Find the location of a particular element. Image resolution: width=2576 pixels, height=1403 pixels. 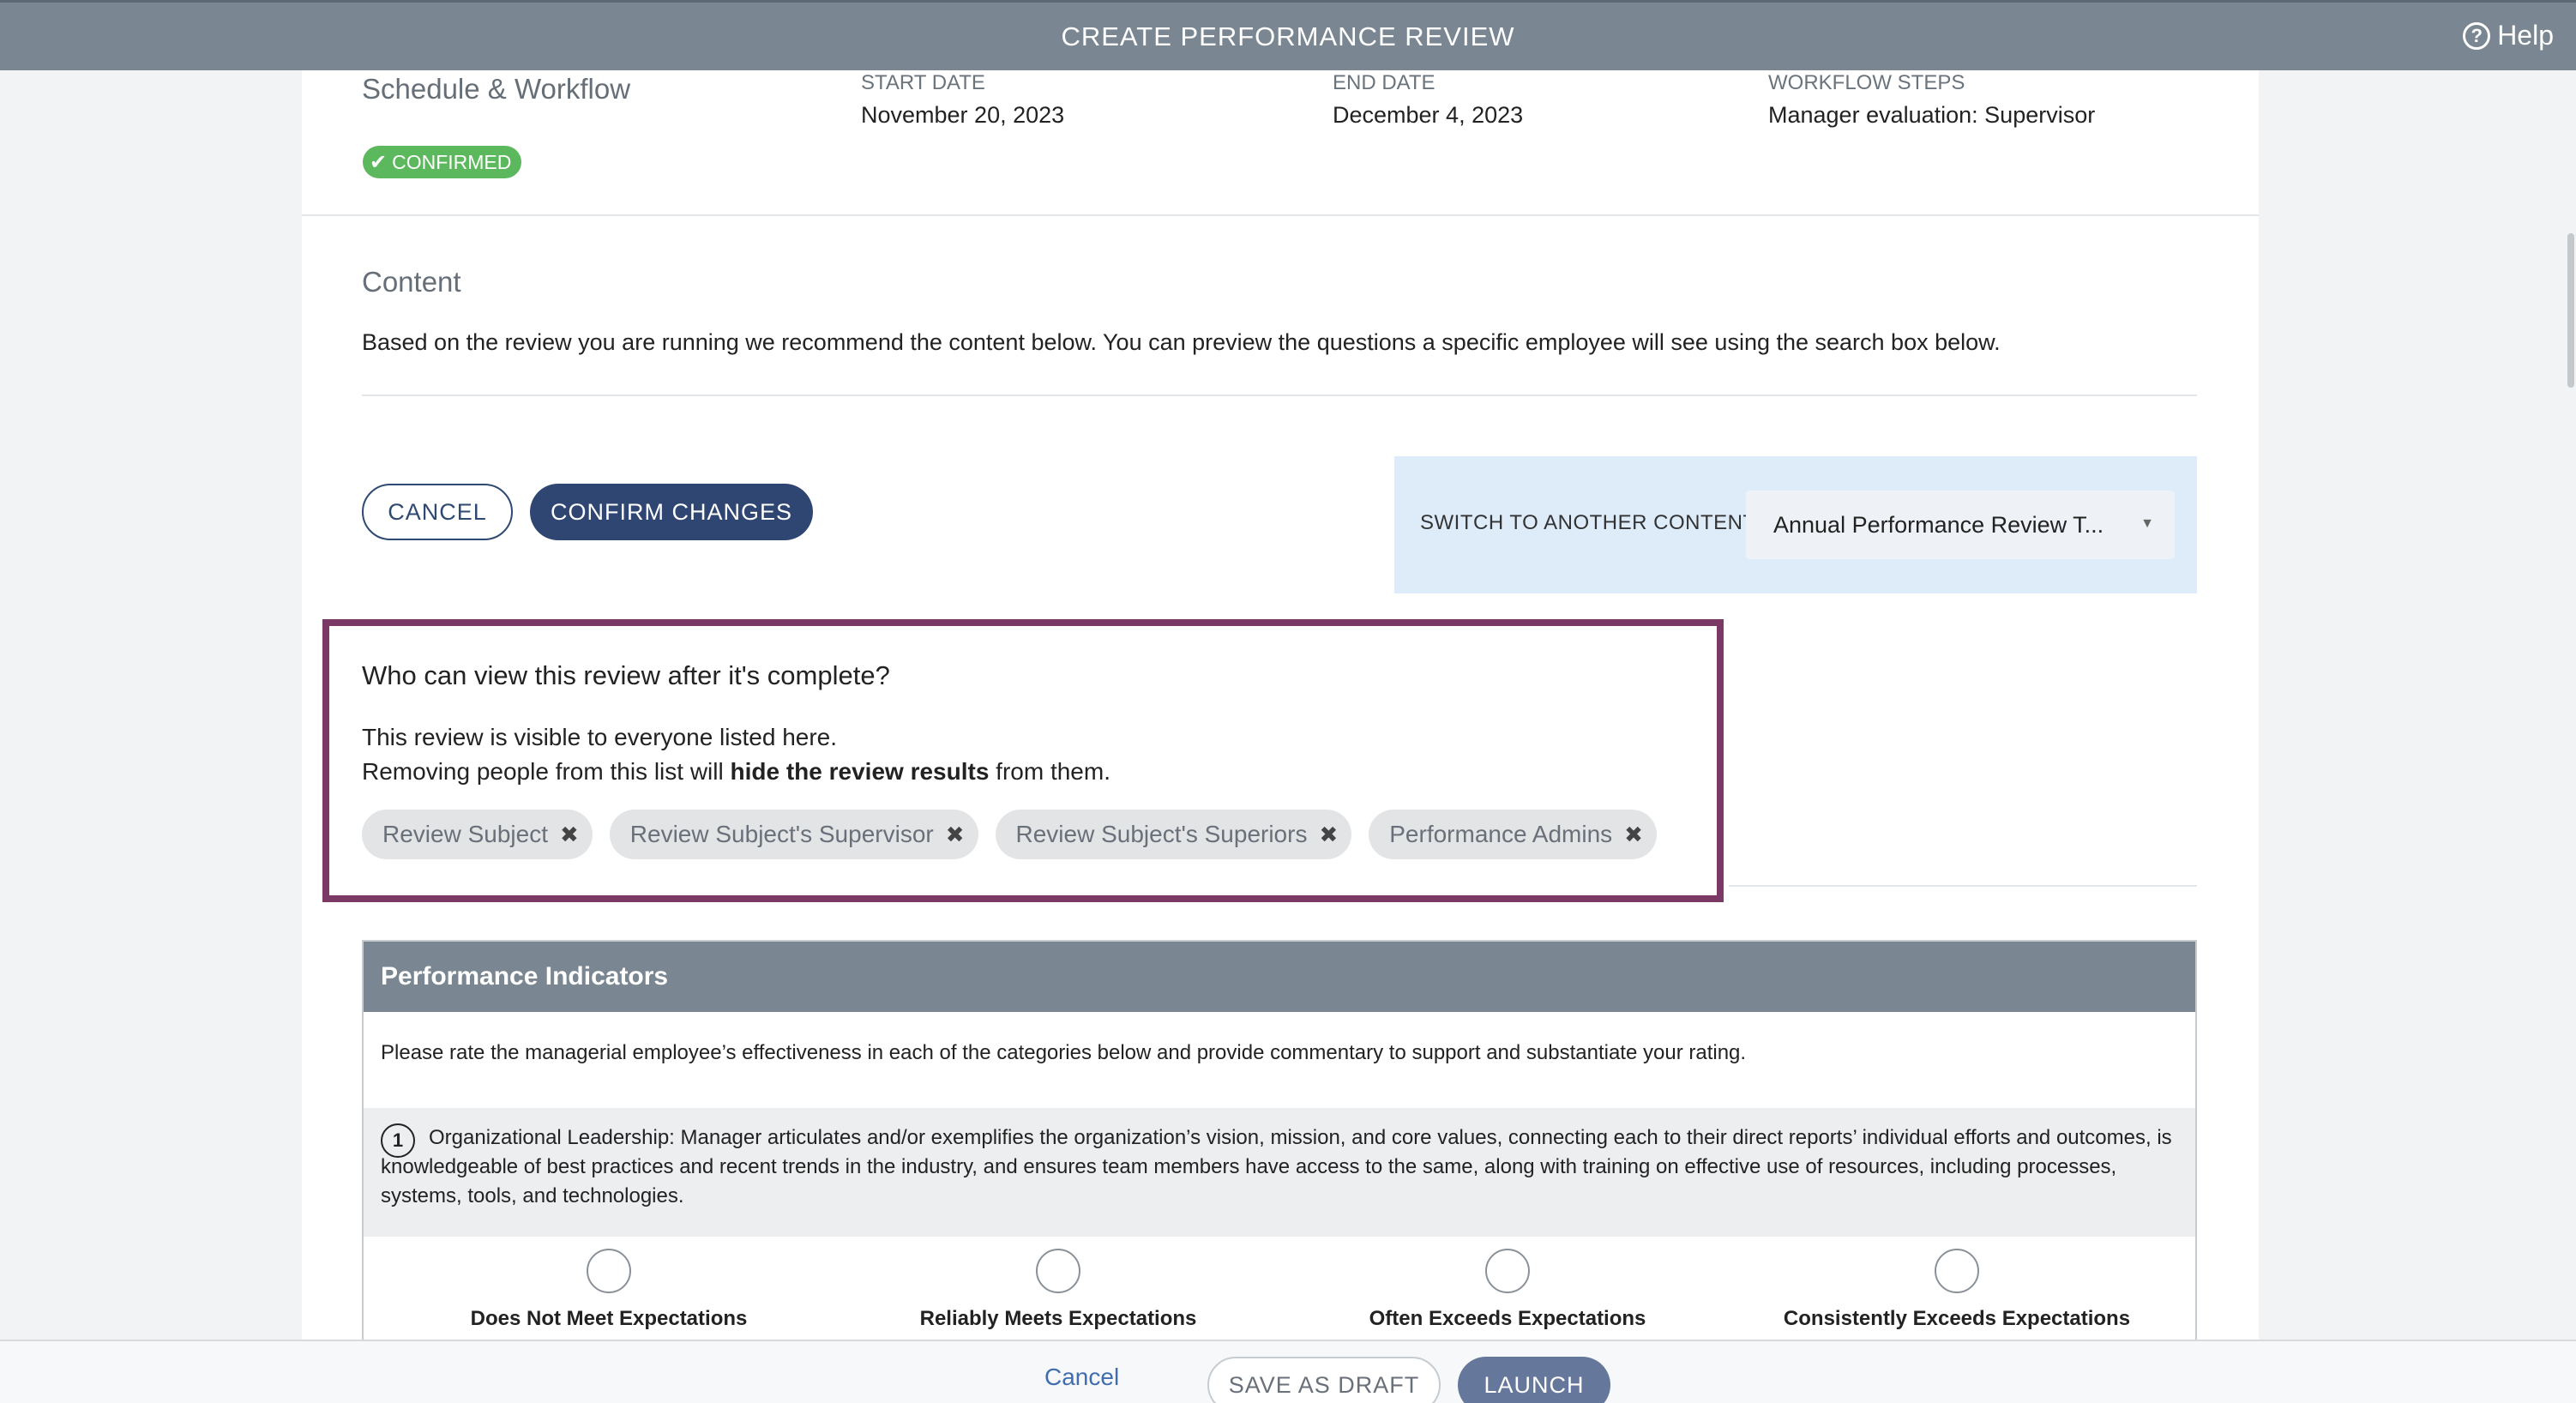

chip-review-subject: Review Subject ✖ is located at coordinates (477, 834).